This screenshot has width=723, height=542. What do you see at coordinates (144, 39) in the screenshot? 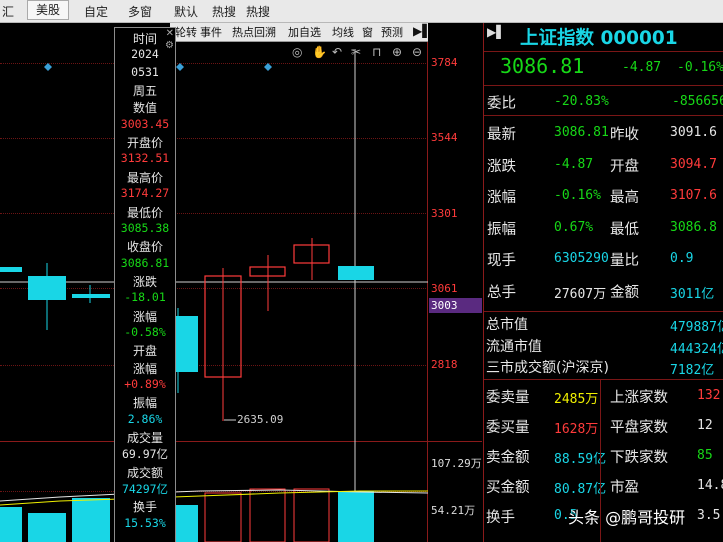
I see `data-window-label: 时间` at bounding box center [144, 39].